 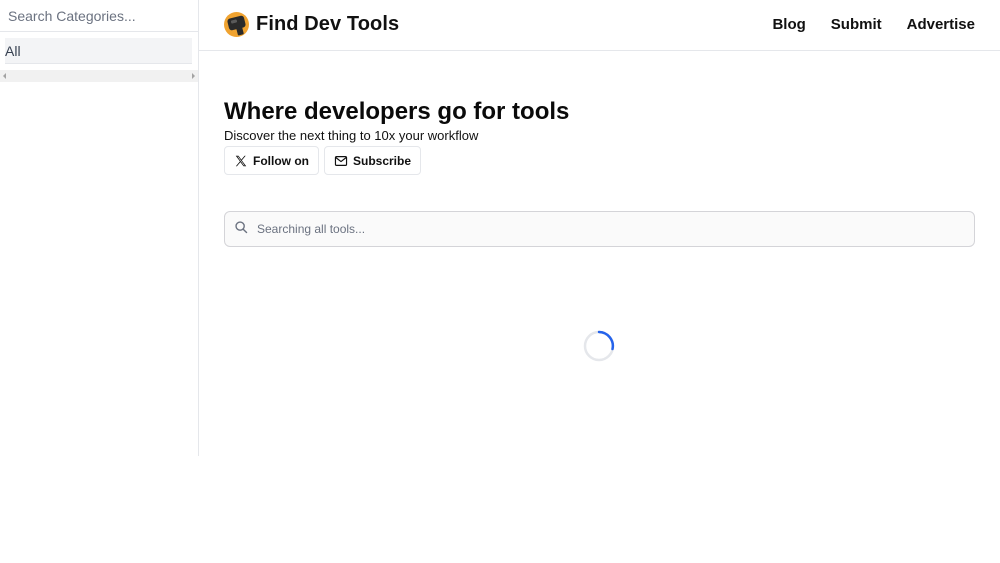 What do you see at coordinates (241, 229) in the screenshot?
I see `search-icon` at bounding box center [241, 229].